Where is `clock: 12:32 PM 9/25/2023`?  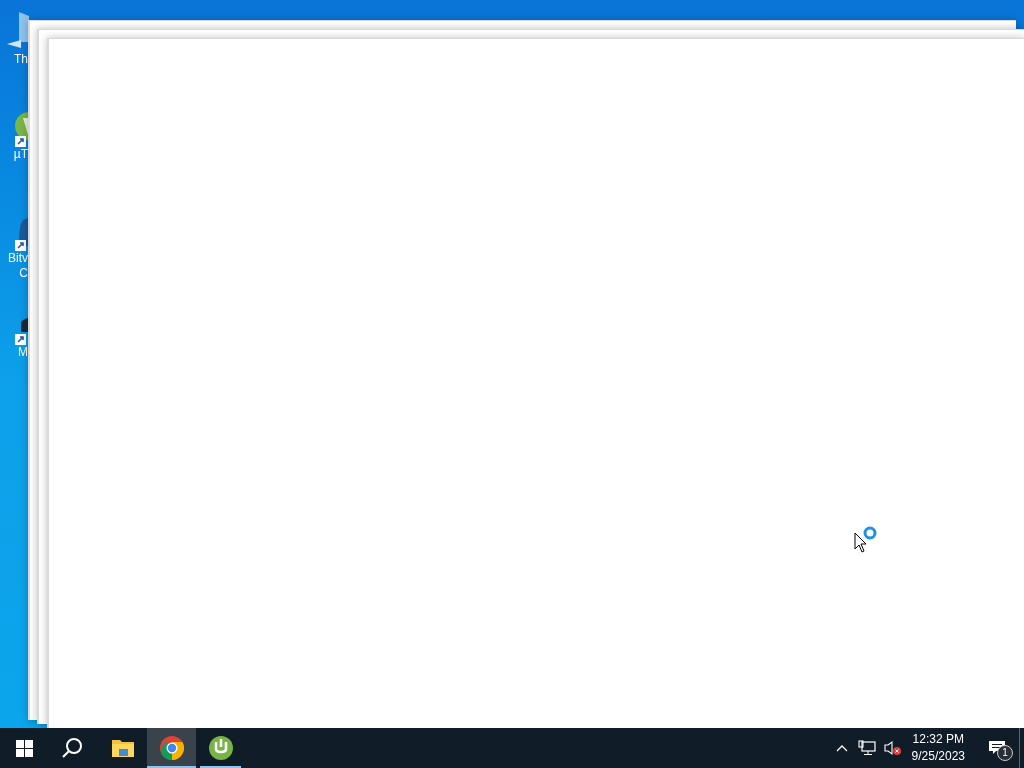
clock: 12:32 PM 9/25/2023 is located at coordinates (938, 748).